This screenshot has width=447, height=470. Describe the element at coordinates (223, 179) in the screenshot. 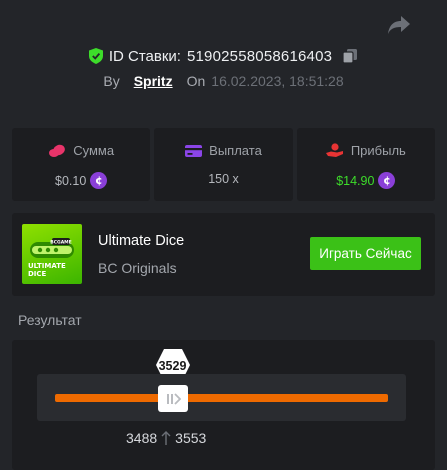

I see `stat-payout-value: 150 x` at that location.